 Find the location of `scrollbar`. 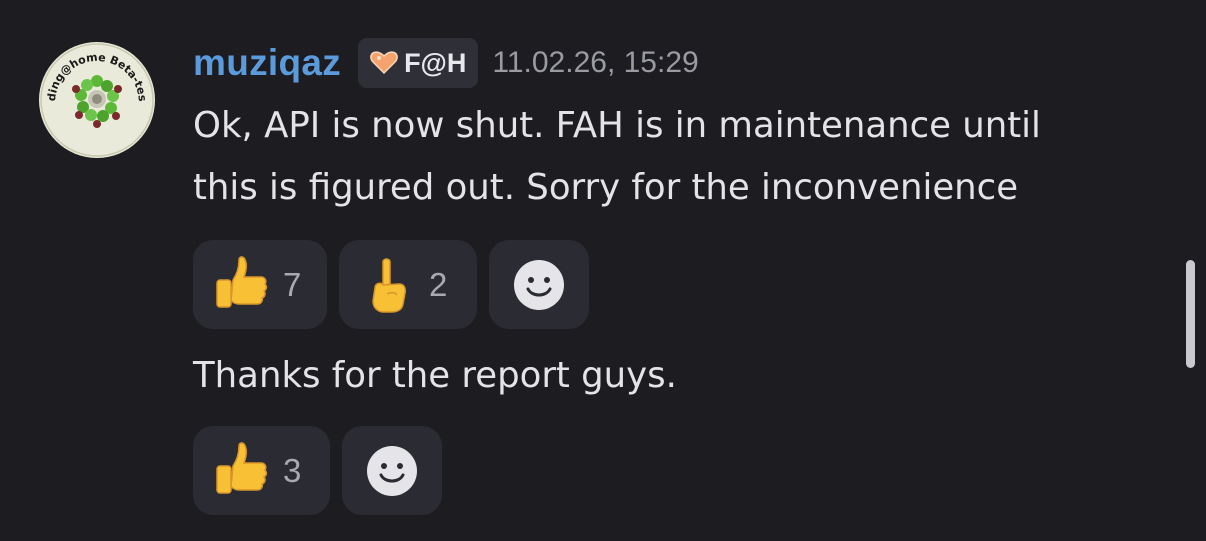

scrollbar is located at coordinates (1190, 314).